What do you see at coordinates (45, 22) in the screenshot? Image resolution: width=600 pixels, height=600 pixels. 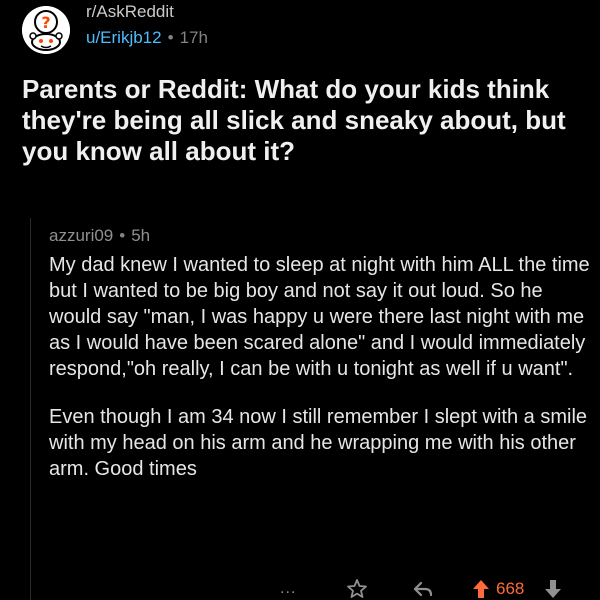 I see `avatar-glyph: ?` at bounding box center [45, 22].